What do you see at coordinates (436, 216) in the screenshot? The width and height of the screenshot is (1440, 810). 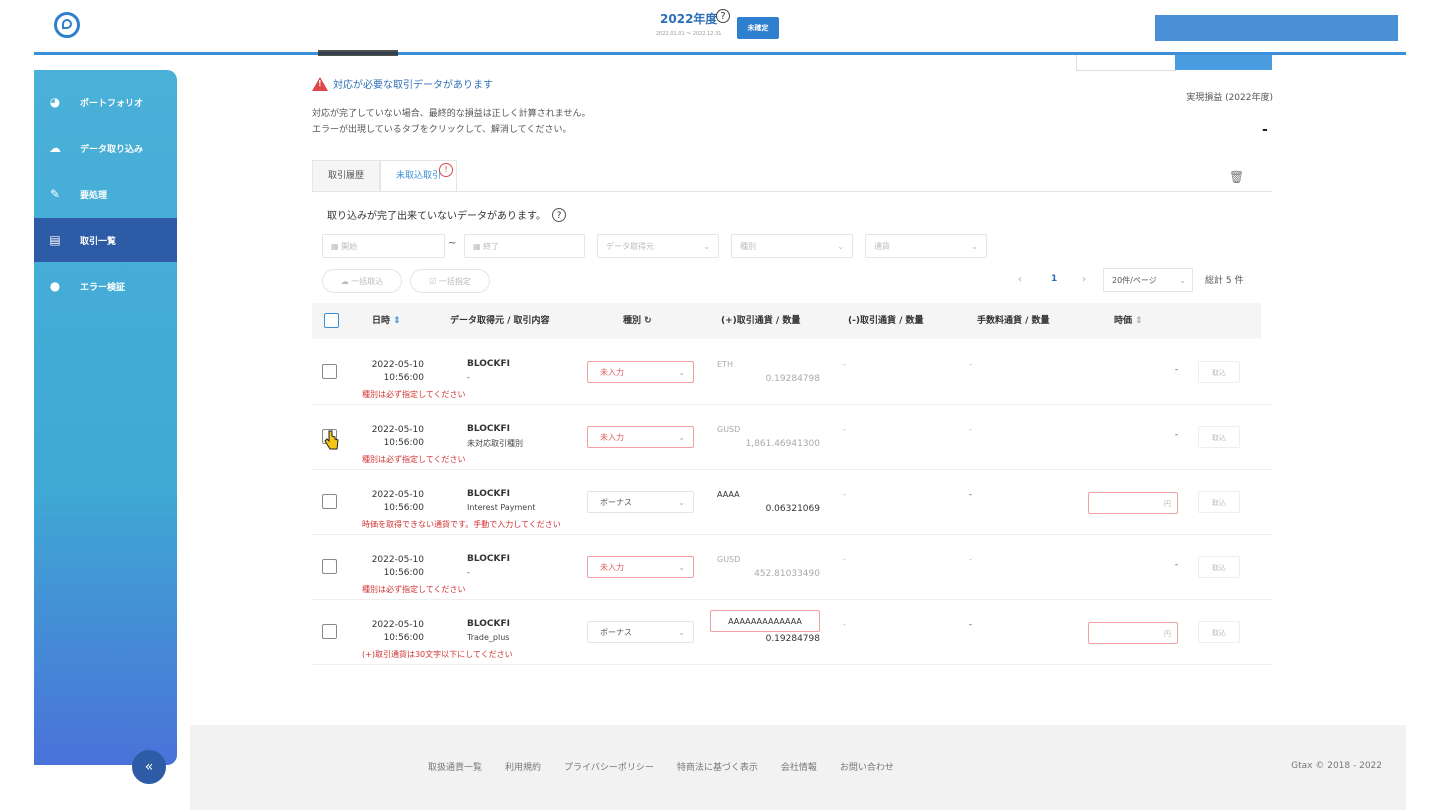 I see `section-note-text: 取り込みが完了出来ていないデータがあります。` at bounding box center [436, 216].